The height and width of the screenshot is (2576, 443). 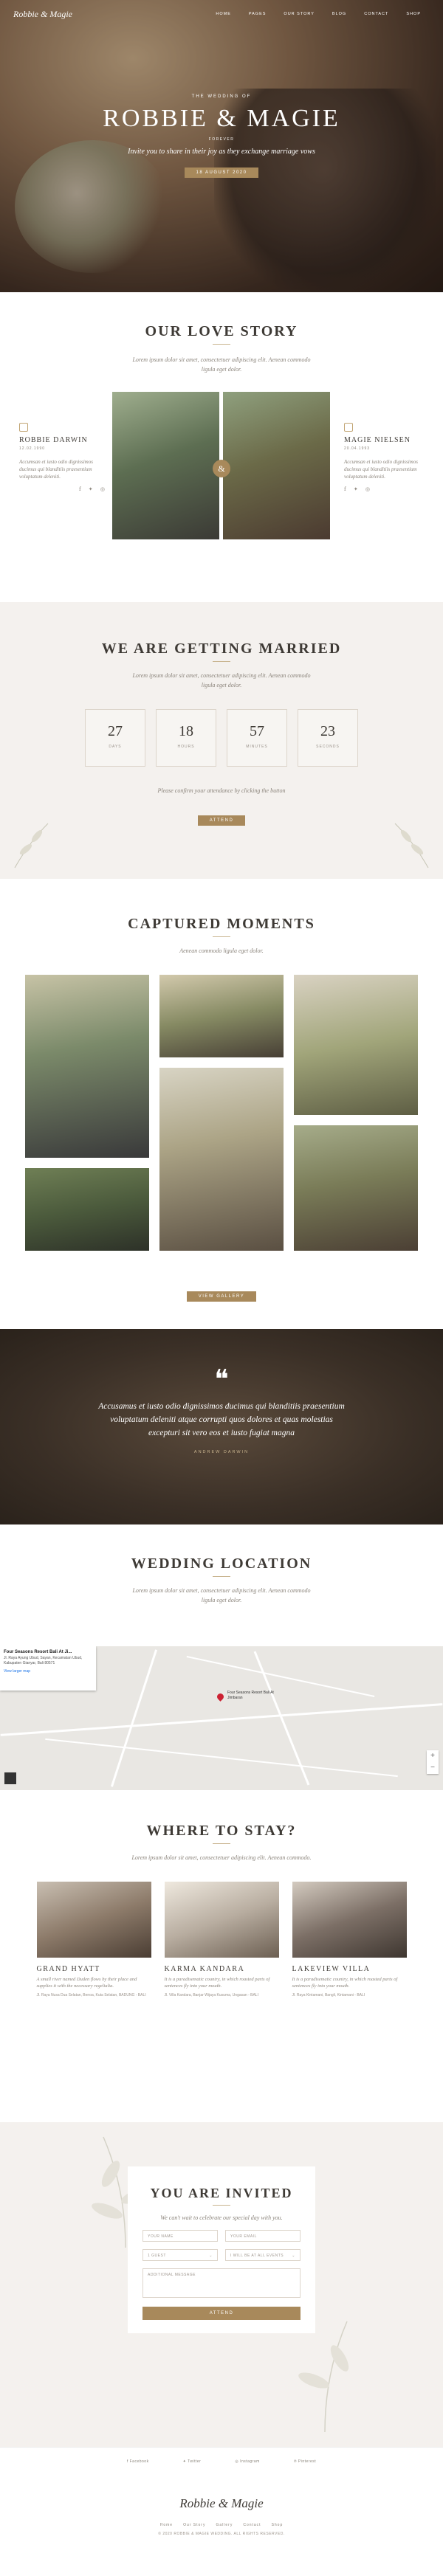 What do you see at coordinates (339, 14) in the screenshot?
I see `nav-item-blog: Blog` at bounding box center [339, 14].